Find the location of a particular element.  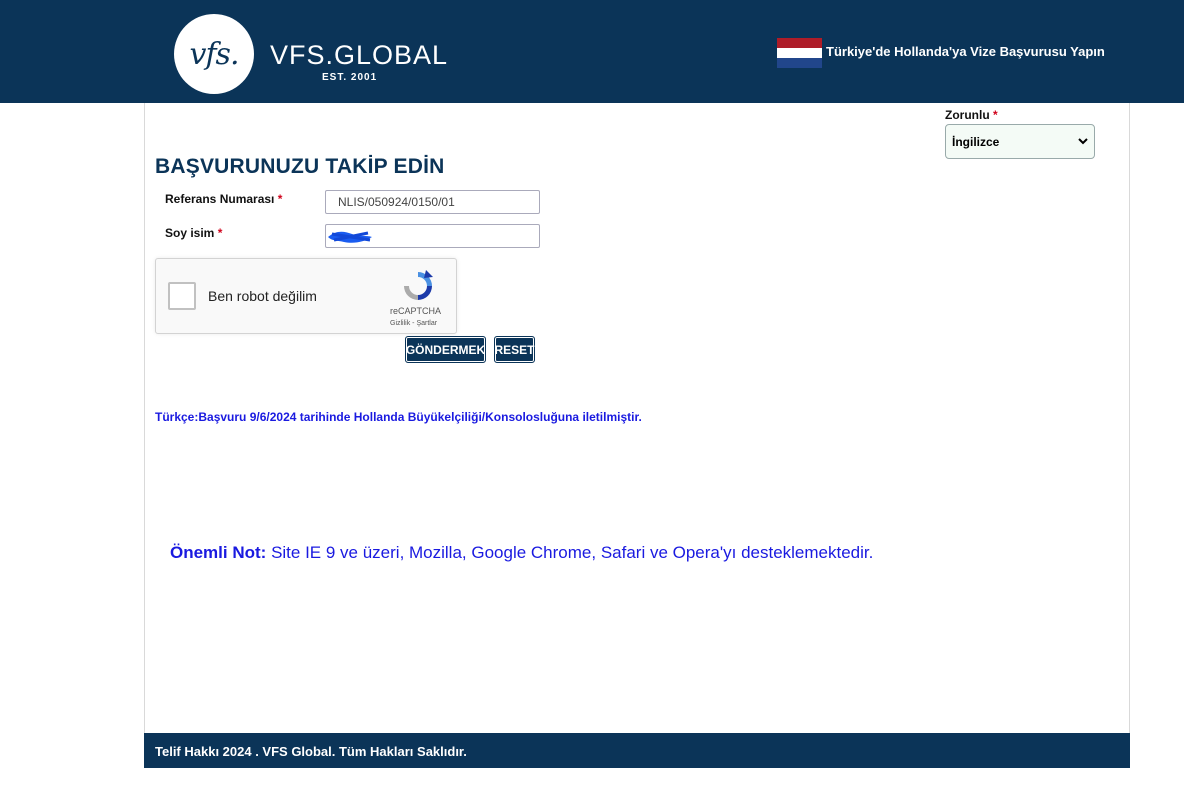

reference-number-input: NLIS/050924/0150/01 is located at coordinates (432, 202).